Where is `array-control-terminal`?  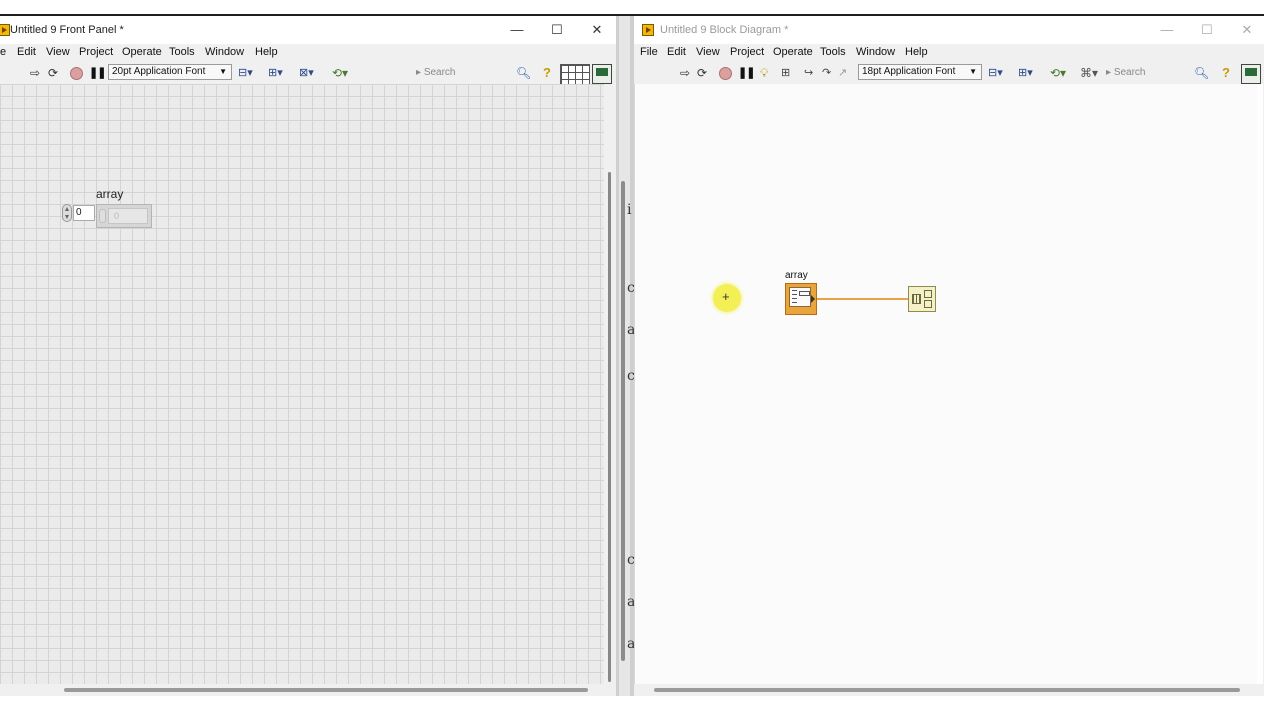
array-control-terminal is located at coordinates (801, 299).